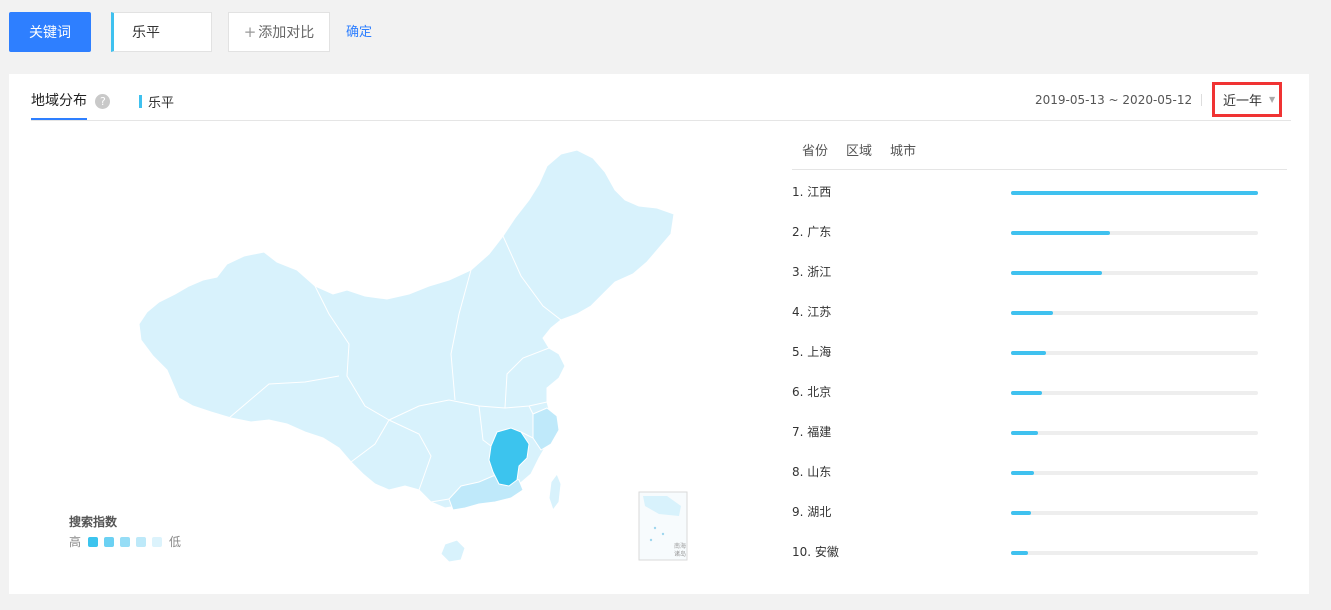  I want to click on tab-city: 城市, so click(903, 149).